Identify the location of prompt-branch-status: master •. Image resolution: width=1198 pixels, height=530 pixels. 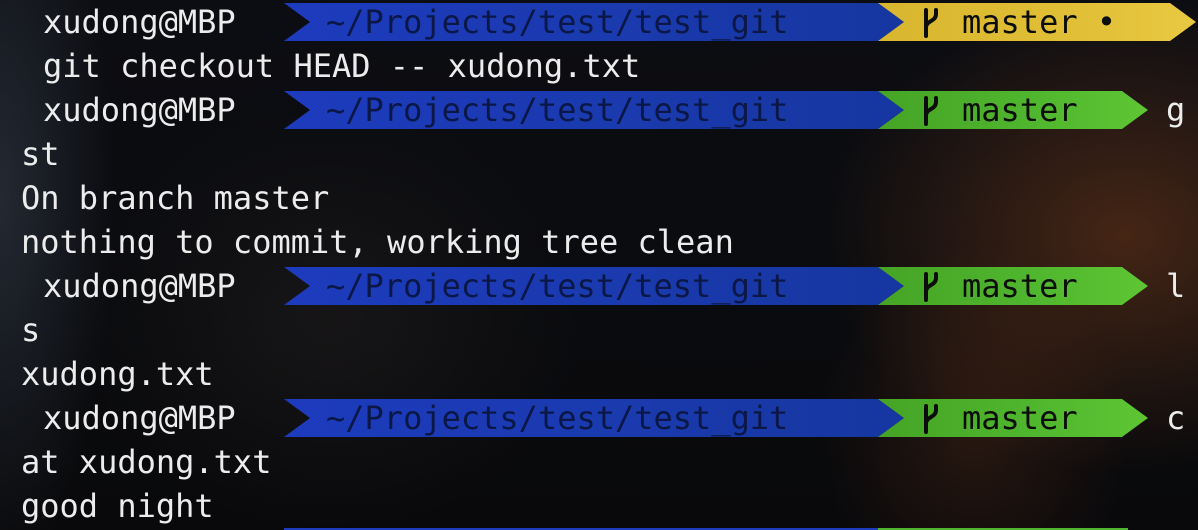
(1039, 22).